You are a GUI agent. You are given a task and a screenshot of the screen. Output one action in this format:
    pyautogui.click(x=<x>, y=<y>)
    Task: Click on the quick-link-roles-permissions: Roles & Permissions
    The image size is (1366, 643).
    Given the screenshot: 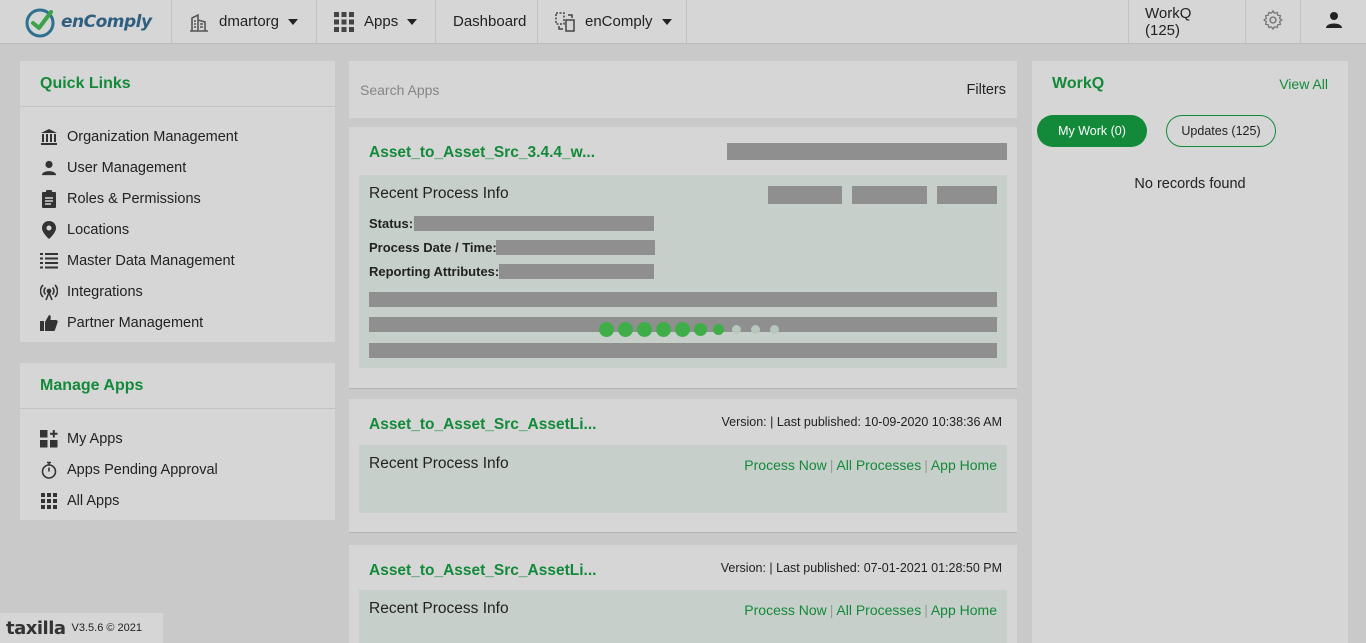 What is the action you would take?
    pyautogui.click(x=177, y=198)
    